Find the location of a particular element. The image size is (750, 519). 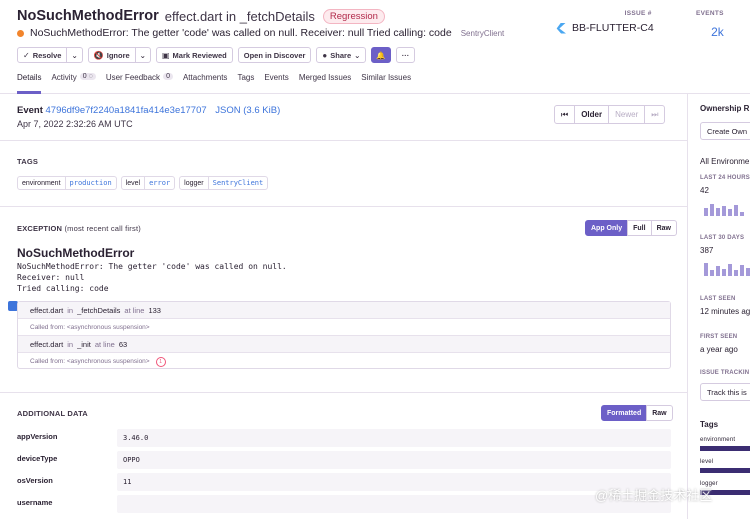

activity-count-badge: 0 ◌ is located at coordinates (87, 76).